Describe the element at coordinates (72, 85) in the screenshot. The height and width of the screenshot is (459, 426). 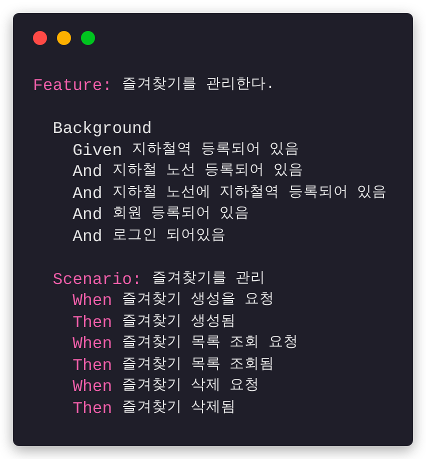
I see `keyword: Feature:` at that location.